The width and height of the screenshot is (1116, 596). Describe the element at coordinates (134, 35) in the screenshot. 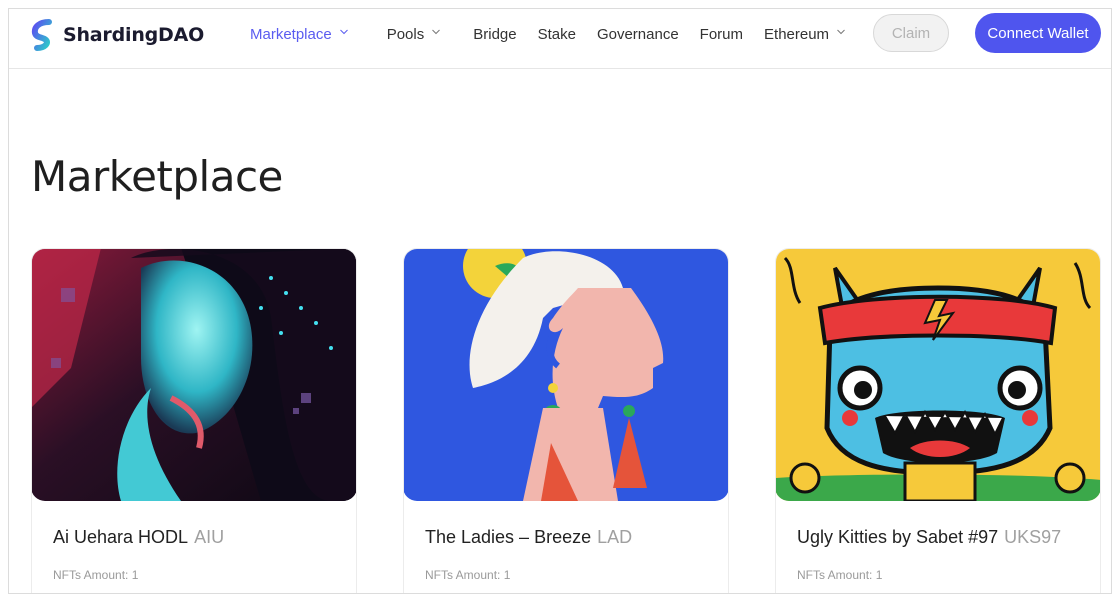

I see `logo-text: ShardingDAO` at that location.